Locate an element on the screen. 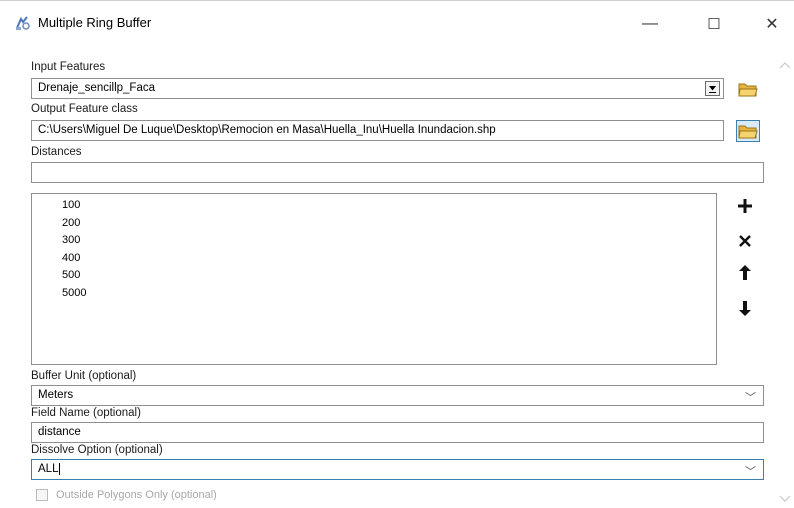 The height and width of the screenshot is (508, 794). tool-icon is located at coordinates (22, 23).